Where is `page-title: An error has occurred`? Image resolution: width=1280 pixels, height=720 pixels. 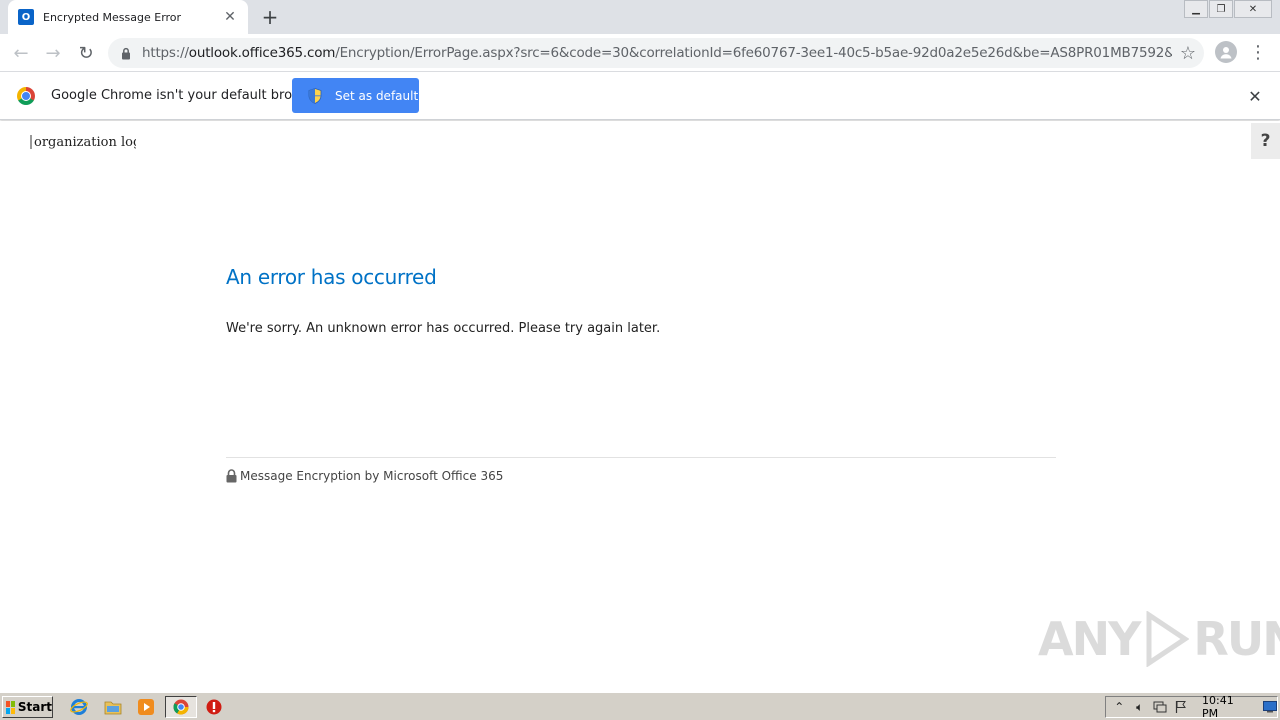 page-title: An error has occurred is located at coordinates (331, 277).